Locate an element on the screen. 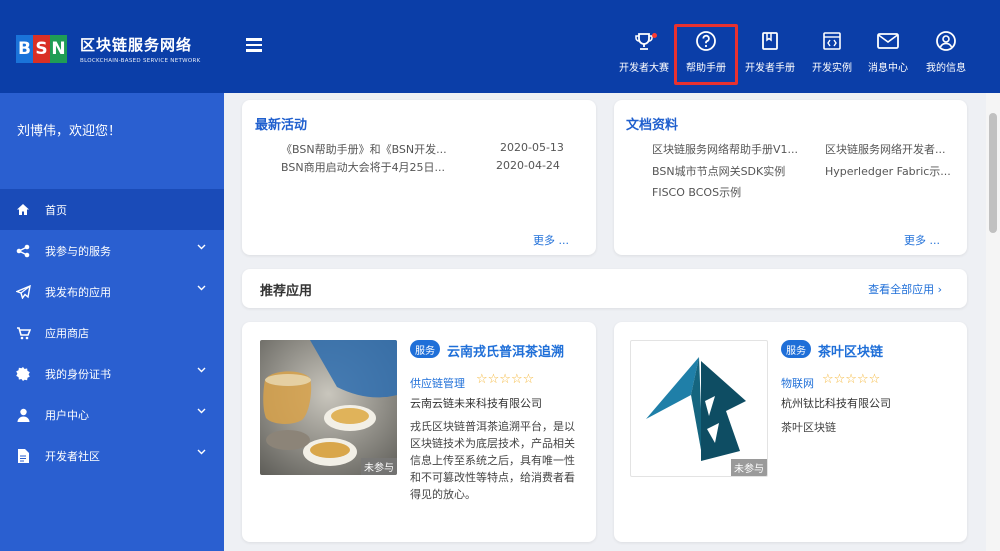  recommended-title: 推荐应用 is located at coordinates (286, 291).